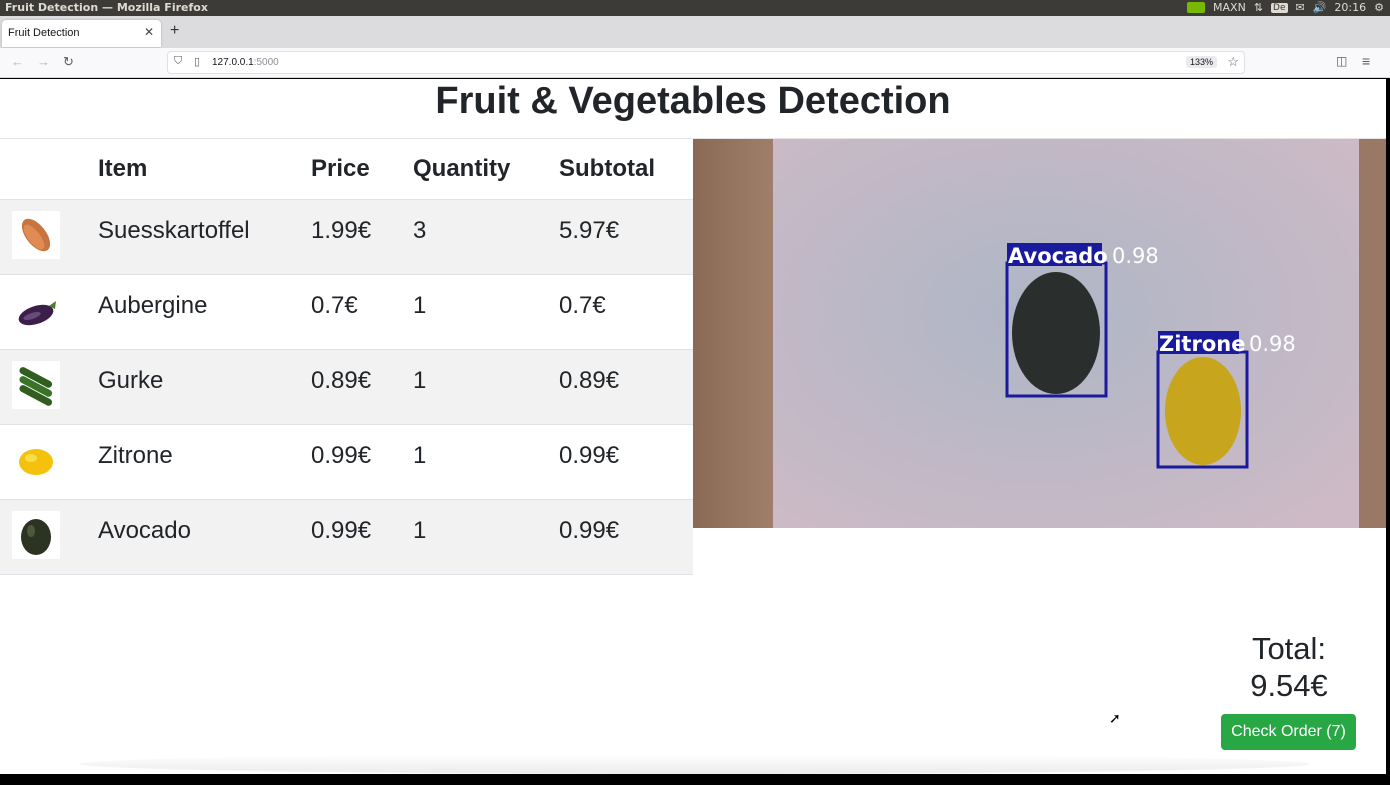  Describe the element at coordinates (607, 168) in the screenshot. I see `header-subtotal: Subtotal` at that location.